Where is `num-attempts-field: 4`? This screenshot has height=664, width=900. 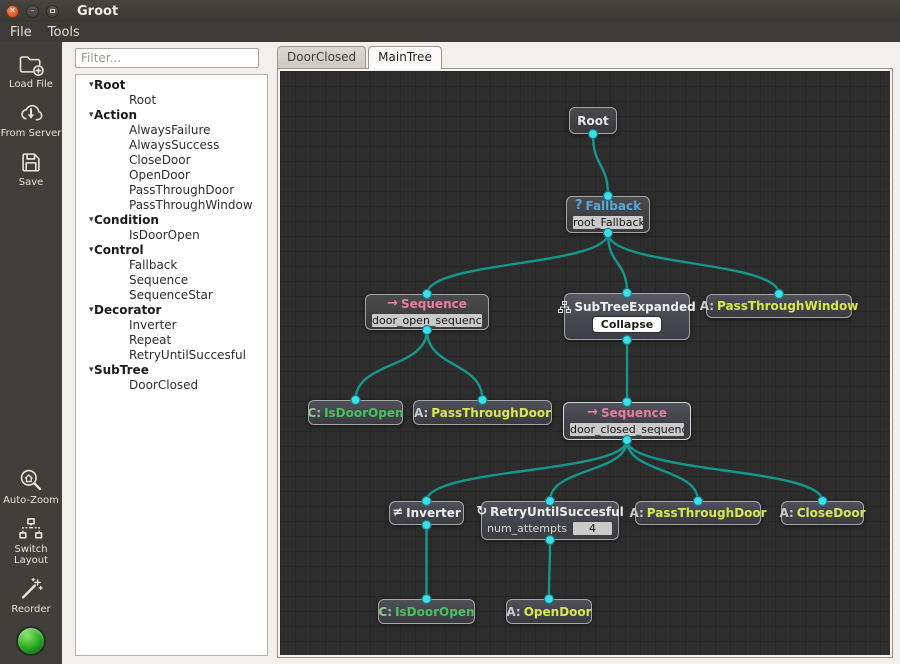 num-attempts-field: 4 is located at coordinates (592, 528).